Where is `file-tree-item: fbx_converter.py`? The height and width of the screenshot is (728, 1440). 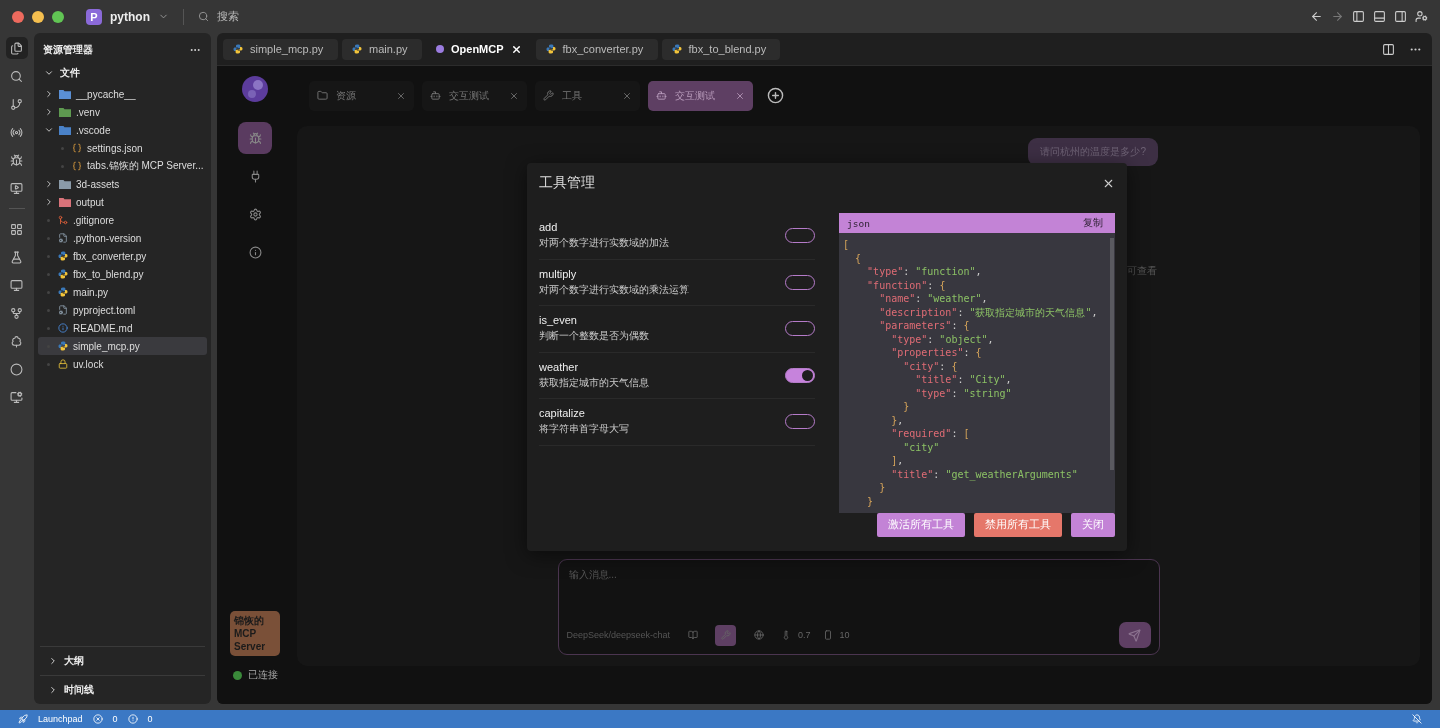
file-tree-item: fbx_converter.py is located at coordinates (122, 256).